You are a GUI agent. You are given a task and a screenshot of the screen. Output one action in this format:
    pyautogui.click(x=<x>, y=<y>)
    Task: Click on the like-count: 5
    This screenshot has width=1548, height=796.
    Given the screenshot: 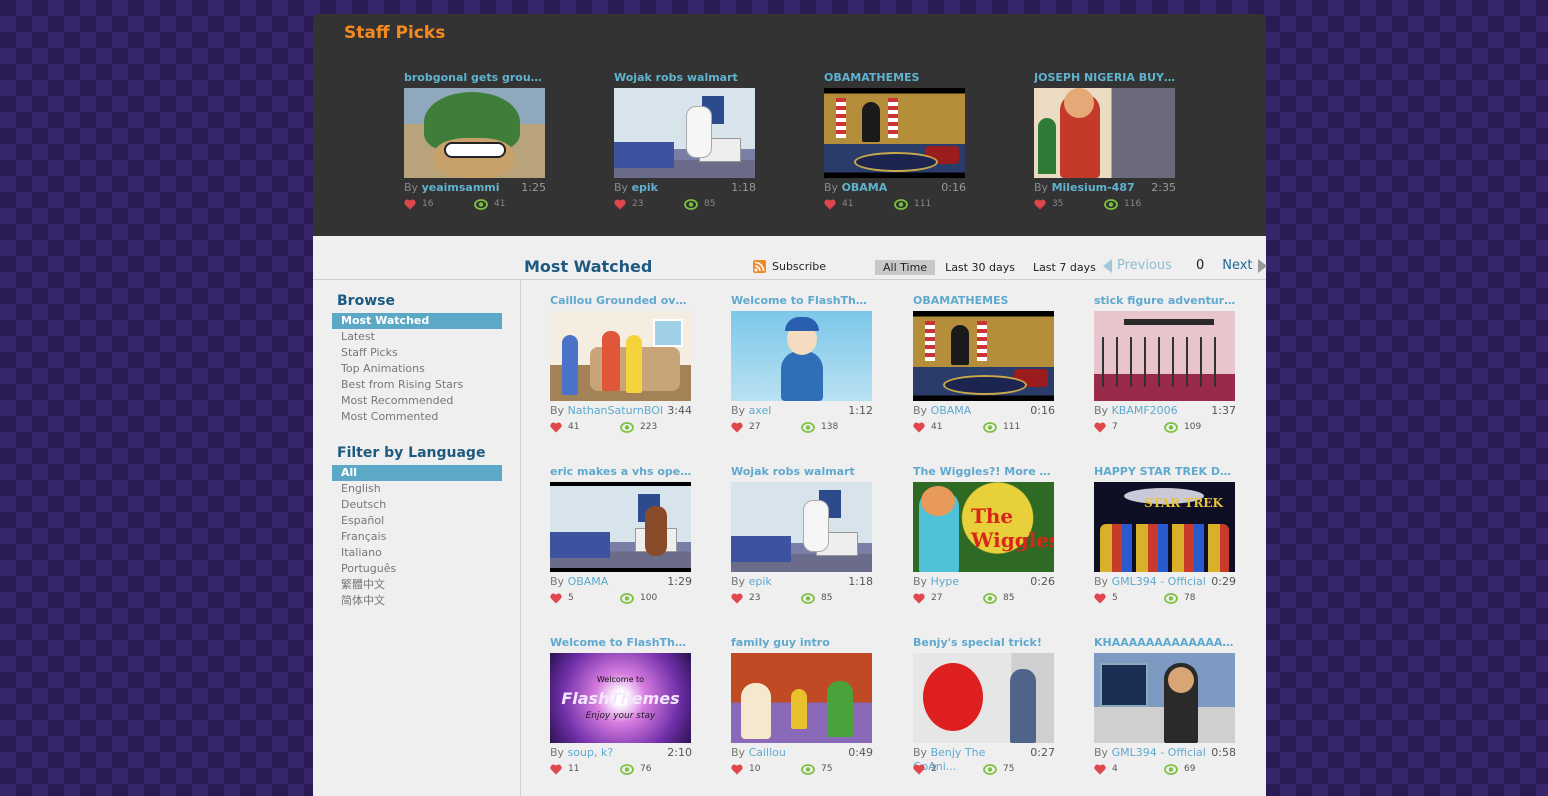 What is the action you would take?
    pyautogui.click(x=571, y=598)
    